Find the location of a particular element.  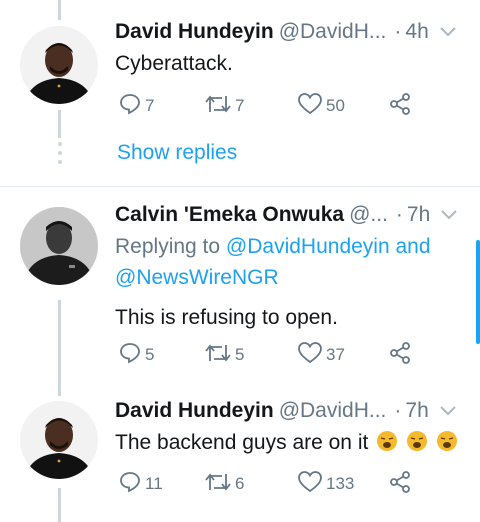

replying-to: Replying to @DavidHundeyin and is located at coordinates (292, 246).